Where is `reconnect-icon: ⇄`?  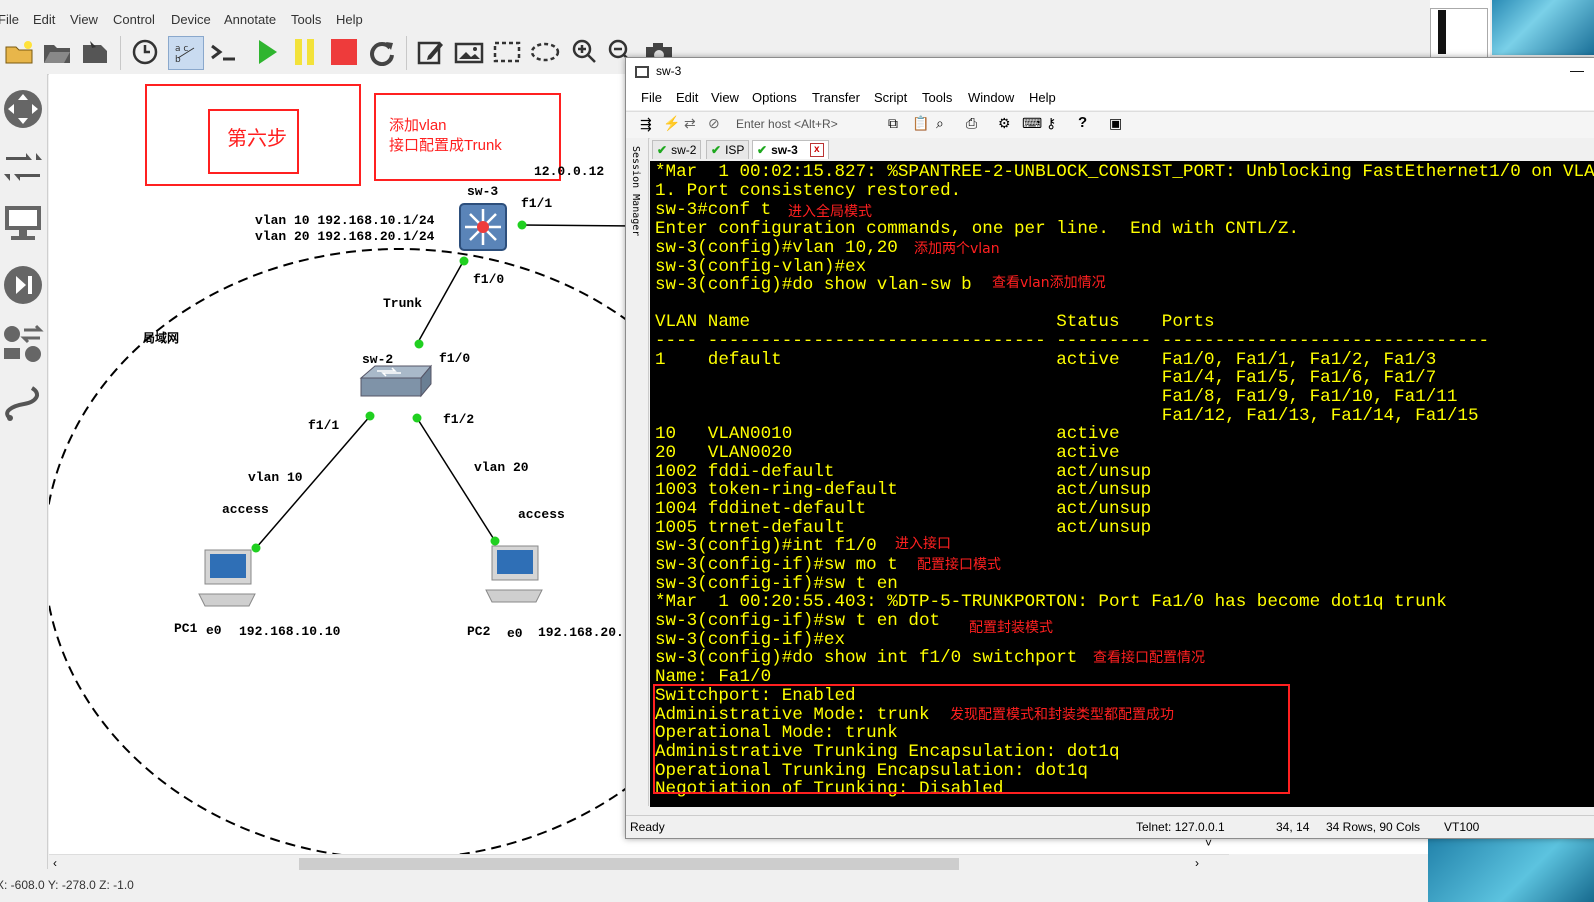
reconnect-icon: ⇄ is located at coordinates (690, 123).